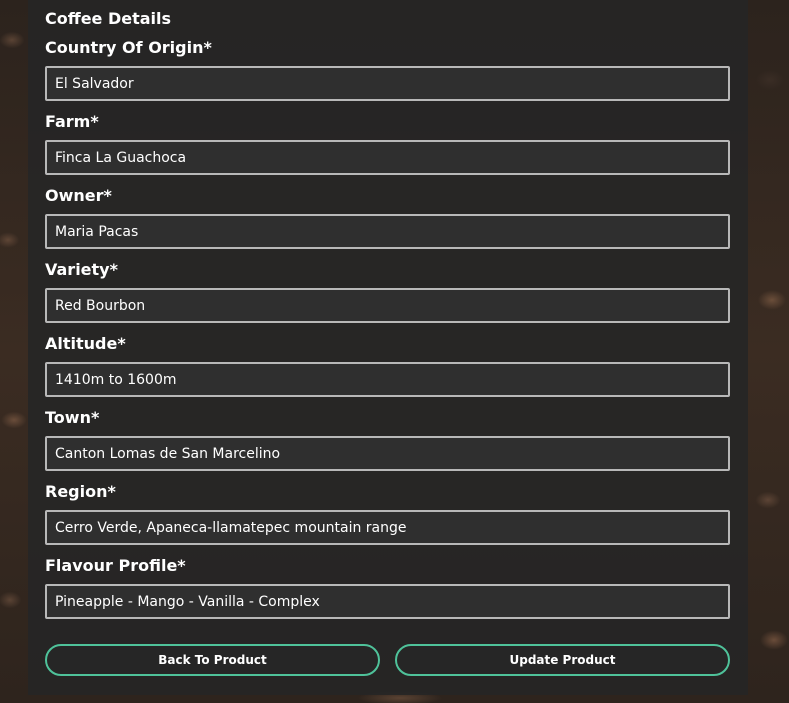 This screenshot has height=703, width=789. Describe the element at coordinates (387, 453) in the screenshot. I see `town-input` at that location.